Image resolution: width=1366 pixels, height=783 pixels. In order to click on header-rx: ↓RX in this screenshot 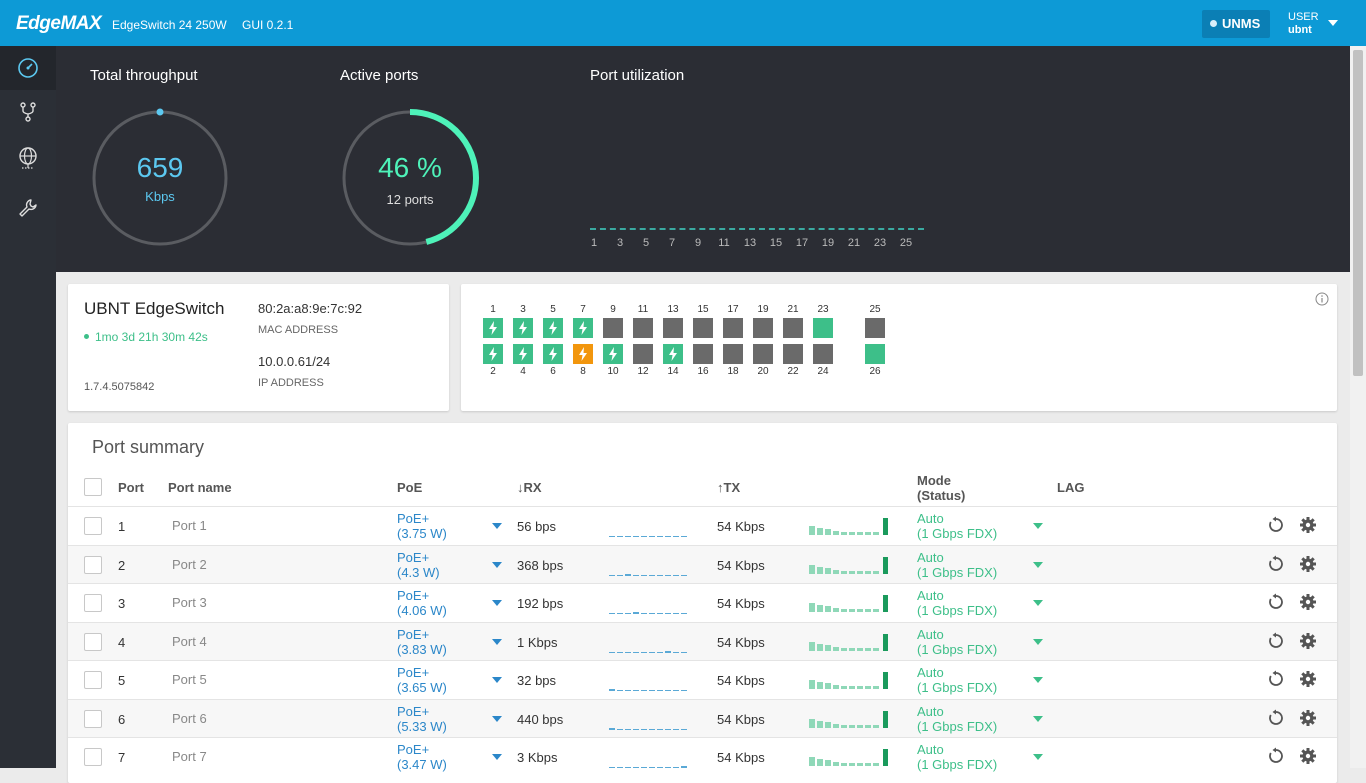, I will do `click(529, 487)`.